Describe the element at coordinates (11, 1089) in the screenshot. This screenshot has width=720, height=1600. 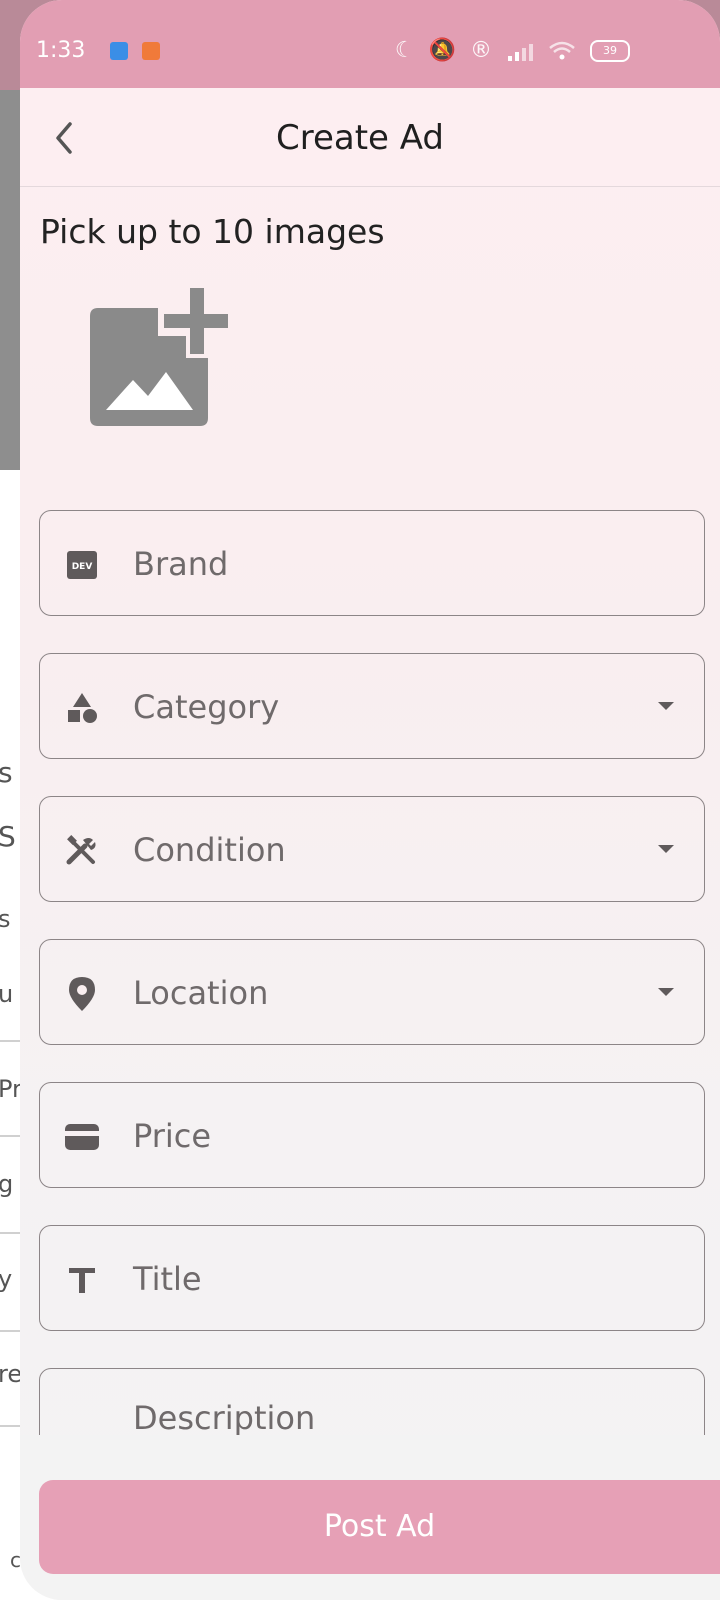
I see `background-text-fragment: Pr` at that location.